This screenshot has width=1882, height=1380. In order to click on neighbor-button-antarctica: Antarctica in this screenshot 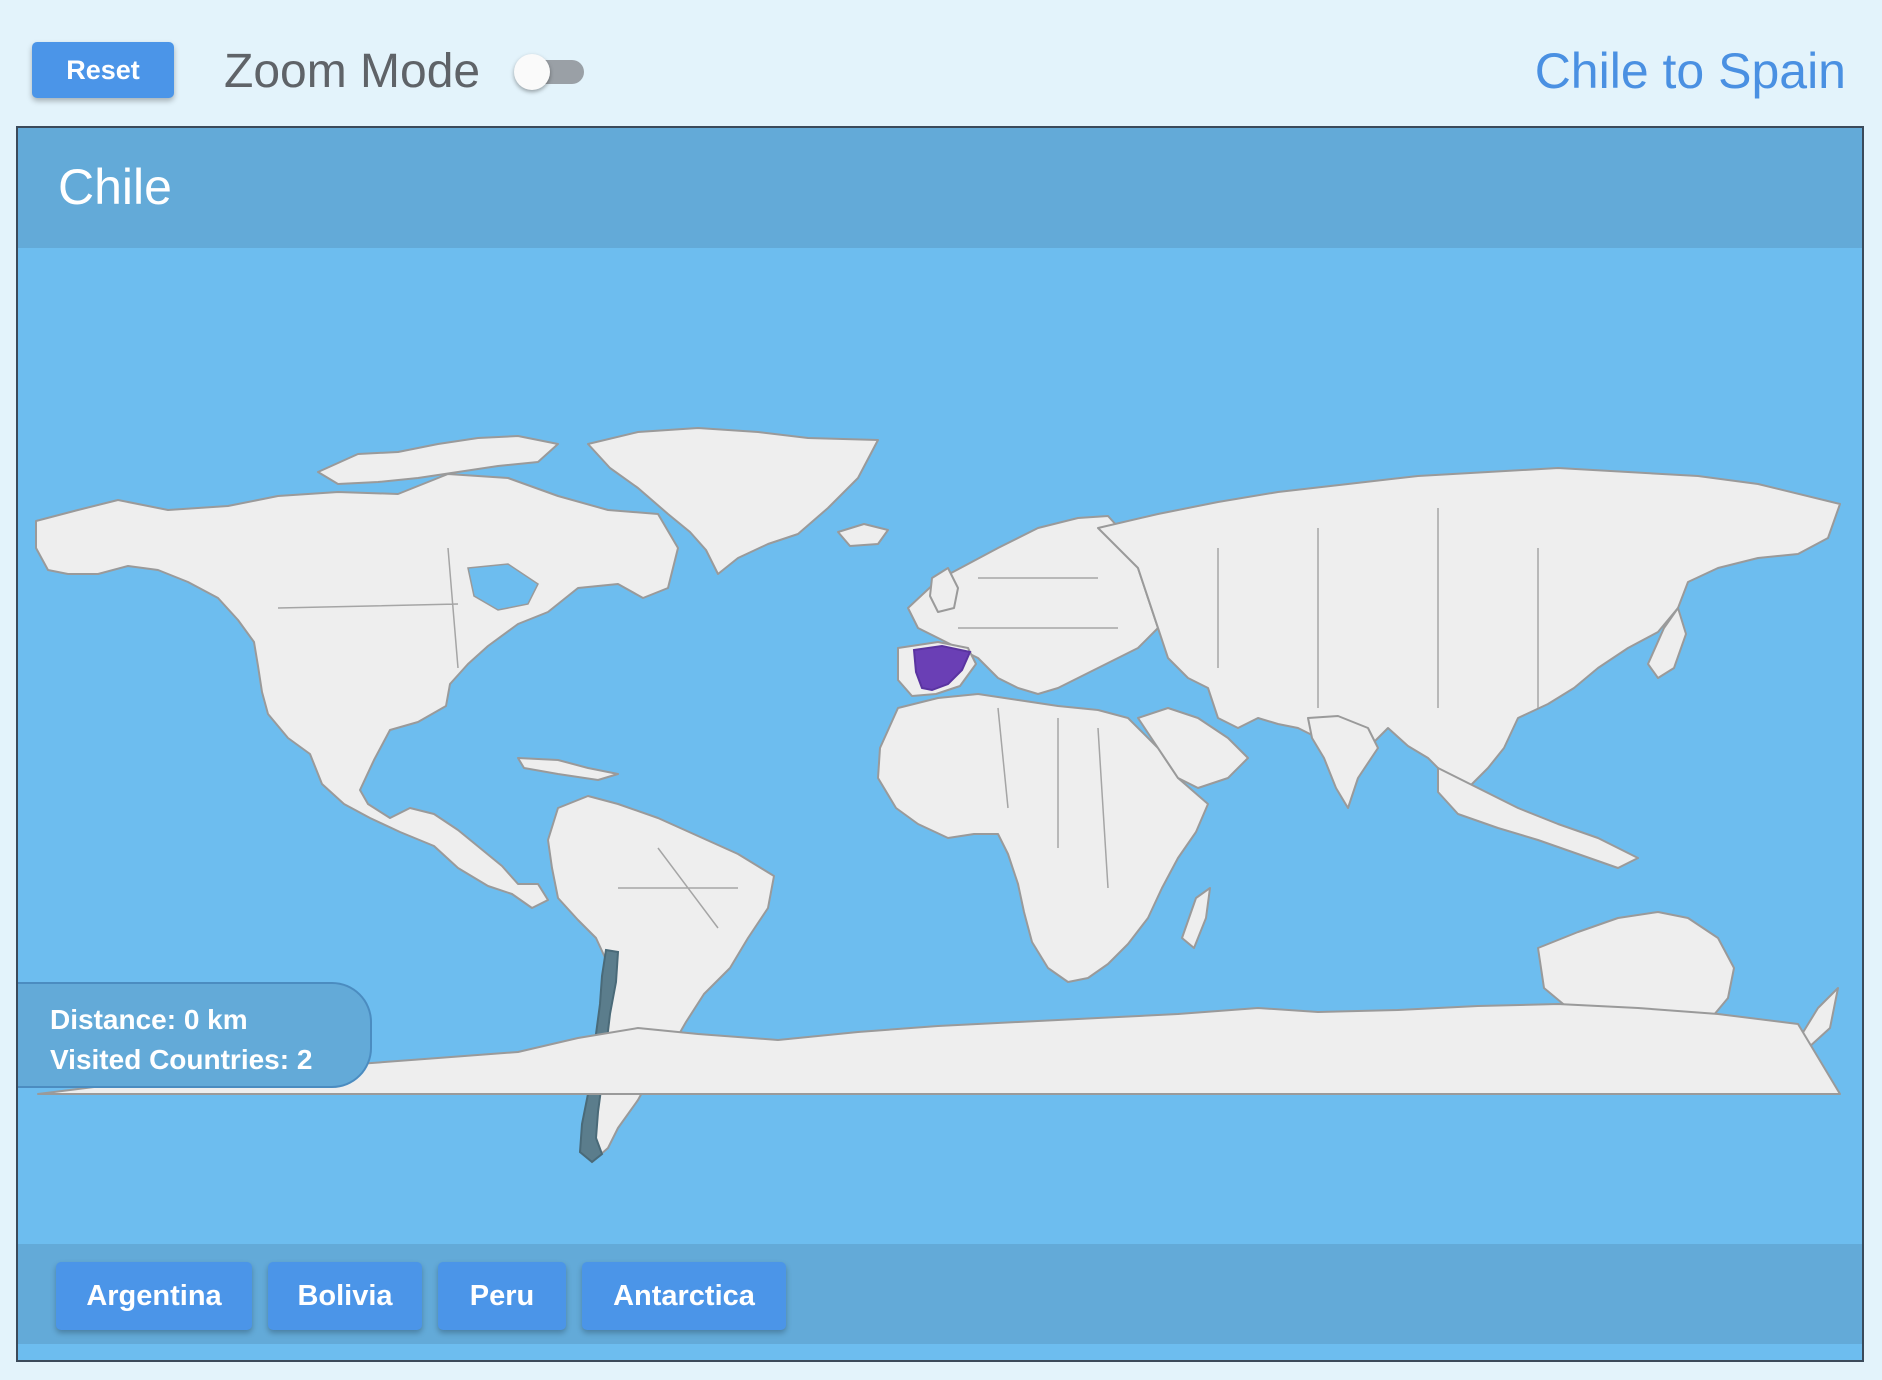, I will do `click(684, 1296)`.